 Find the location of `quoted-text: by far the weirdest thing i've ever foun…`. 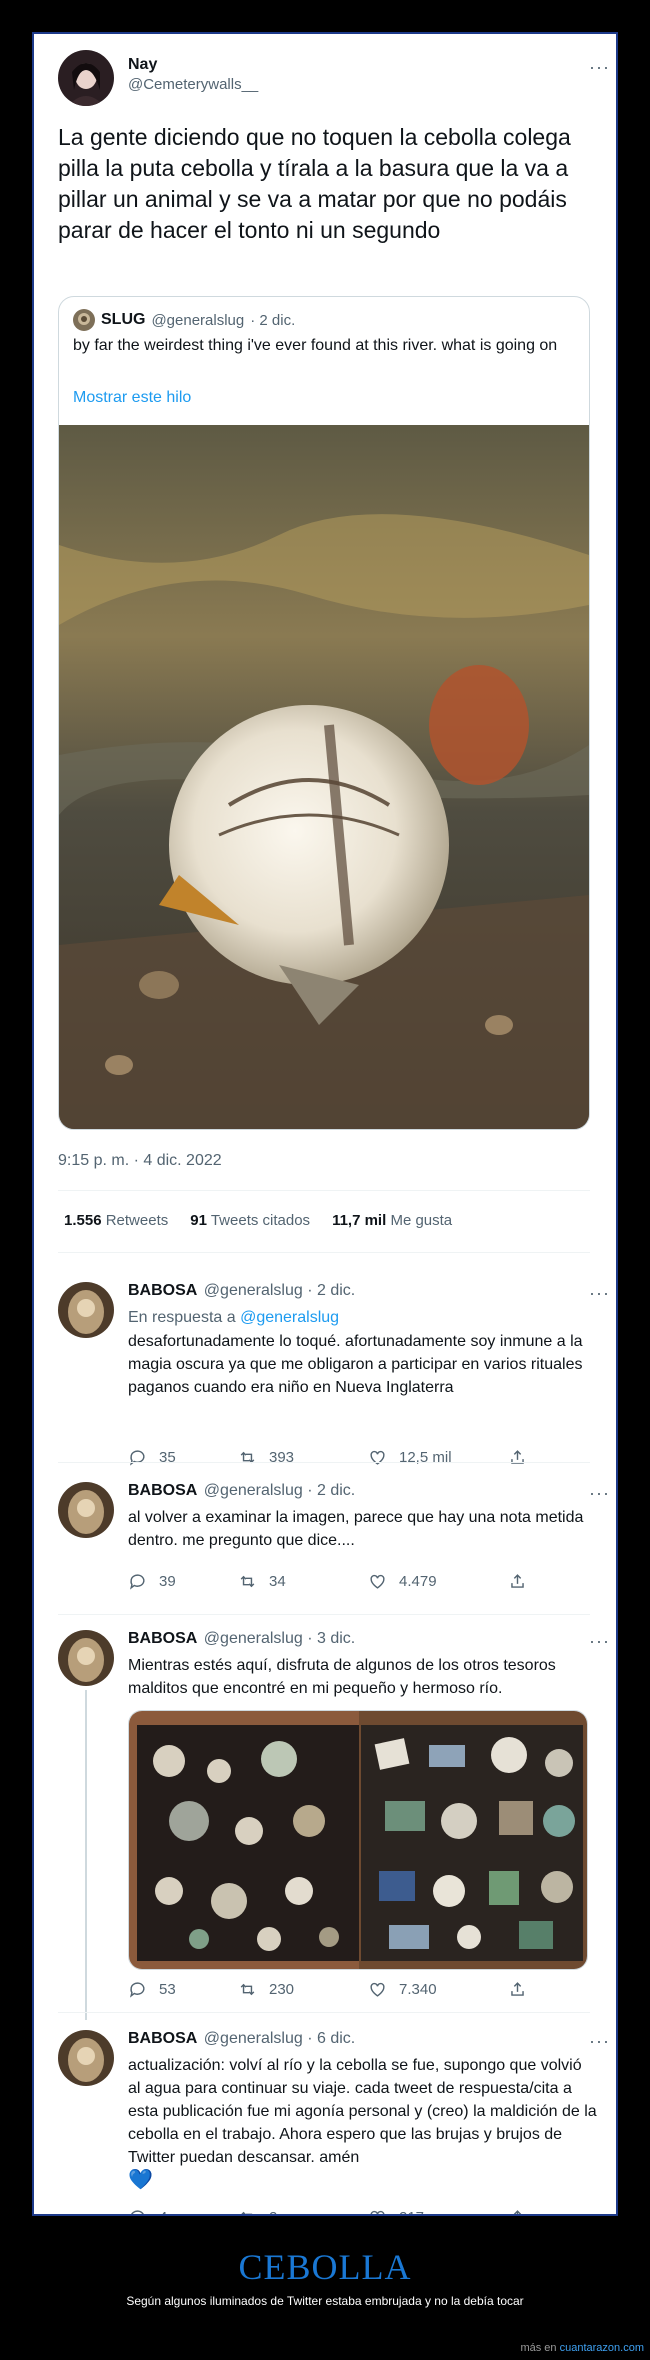

quoted-text: by far the weirdest thing i've ever foun… is located at coordinates (315, 345).